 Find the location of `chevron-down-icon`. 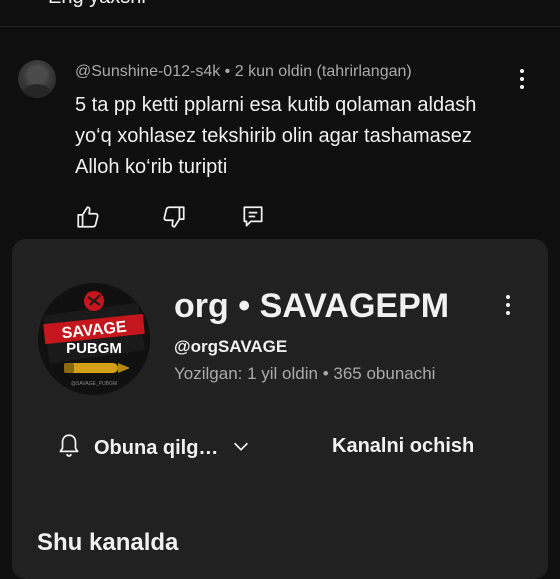

chevron-down-icon is located at coordinates (241, 448).